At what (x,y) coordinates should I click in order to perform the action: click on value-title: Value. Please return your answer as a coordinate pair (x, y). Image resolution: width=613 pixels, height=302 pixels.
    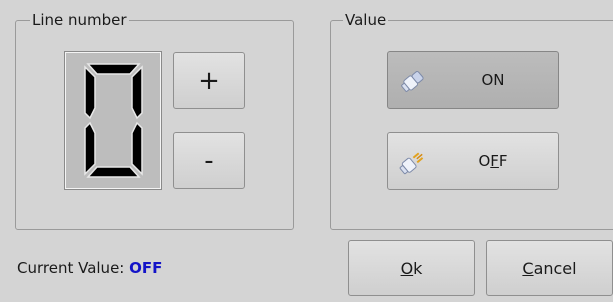
    Looking at the image, I should click on (366, 20).